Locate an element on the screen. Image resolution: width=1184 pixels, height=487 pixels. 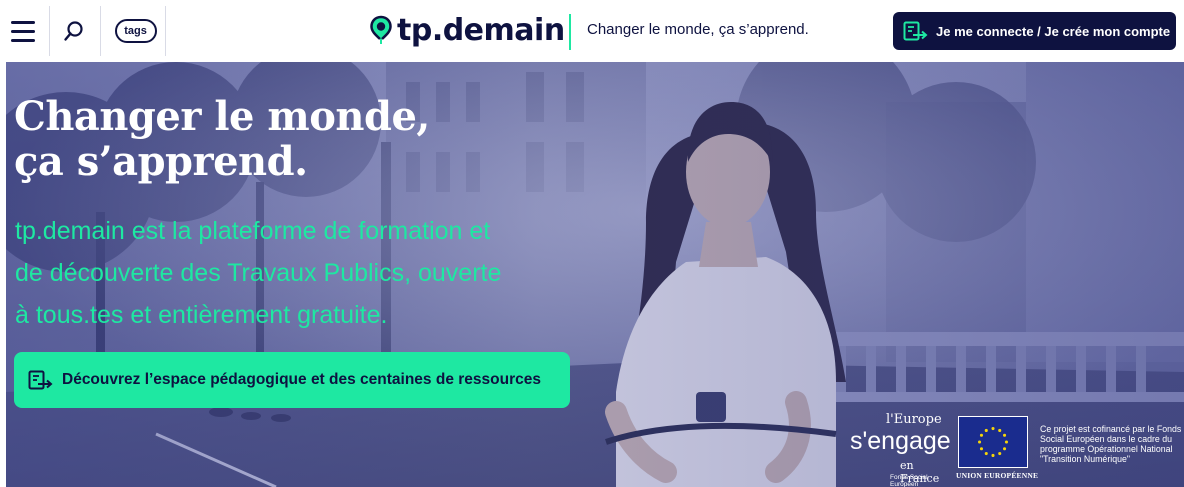
tags-label: tags is located at coordinates (135, 31).